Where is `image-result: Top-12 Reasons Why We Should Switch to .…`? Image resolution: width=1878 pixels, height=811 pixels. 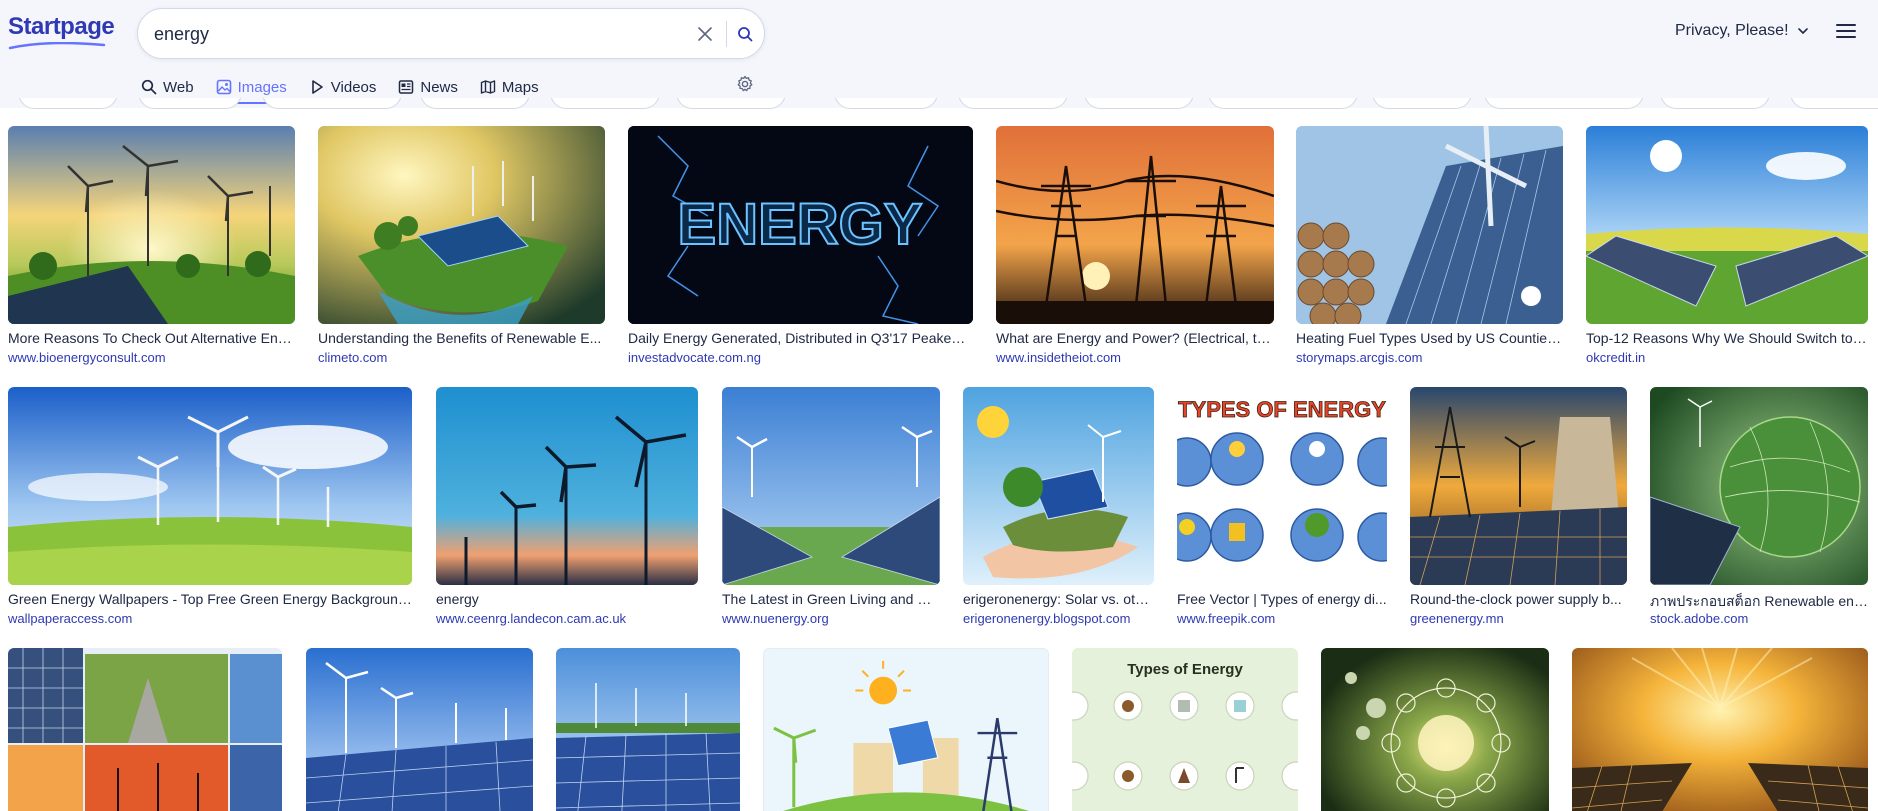 image-result: Top-12 Reasons Why We Should Switch to .… is located at coordinates (1727, 245).